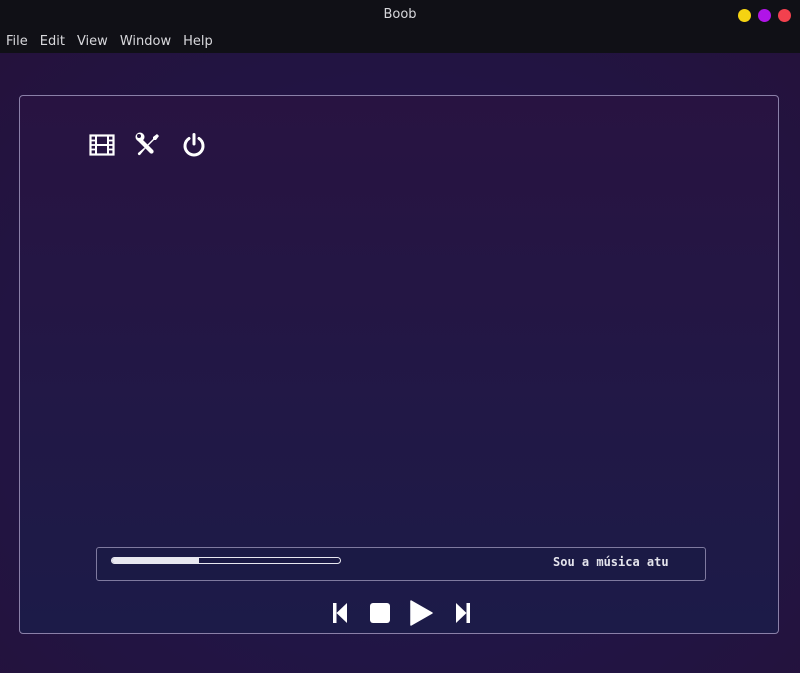 The image size is (800, 673). Describe the element at coordinates (421, 613) in the screenshot. I see `play-icon` at that location.